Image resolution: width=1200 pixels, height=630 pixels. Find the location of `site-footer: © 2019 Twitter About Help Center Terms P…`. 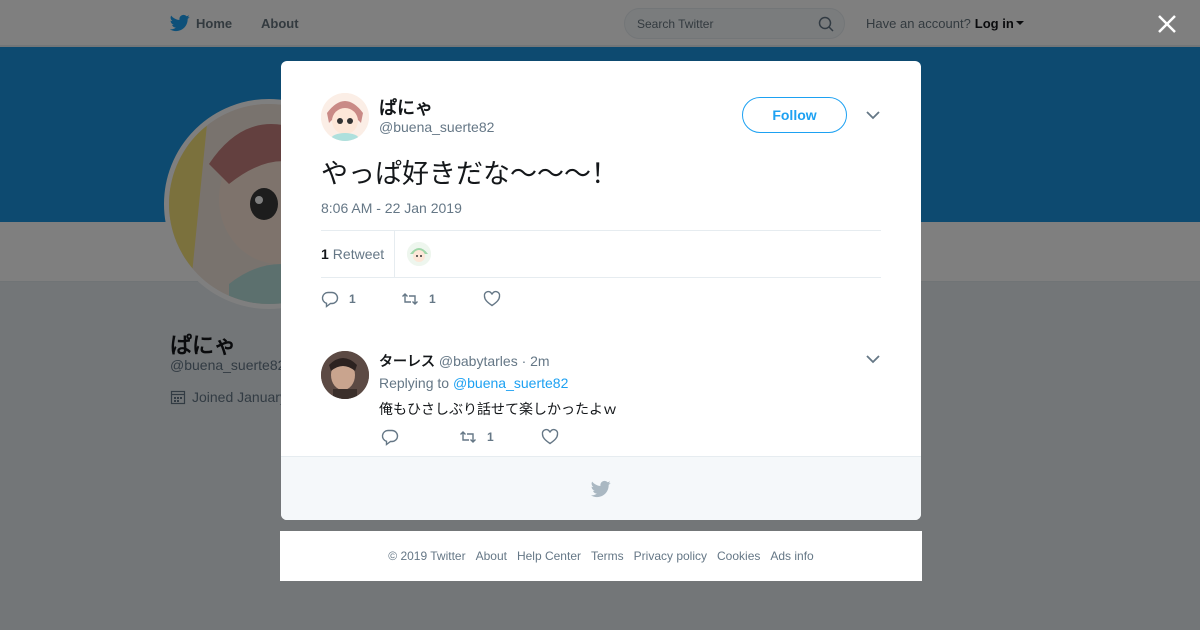

site-footer: © 2019 Twitter About Help Center Terms P… is located at coordinates (601, 556).